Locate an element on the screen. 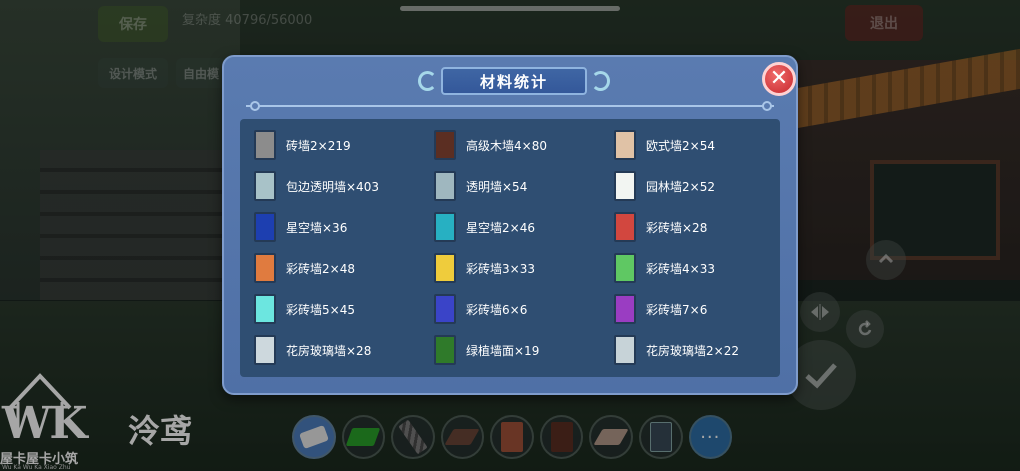  close-icon: ✕ is located at coordinates (779, 78).